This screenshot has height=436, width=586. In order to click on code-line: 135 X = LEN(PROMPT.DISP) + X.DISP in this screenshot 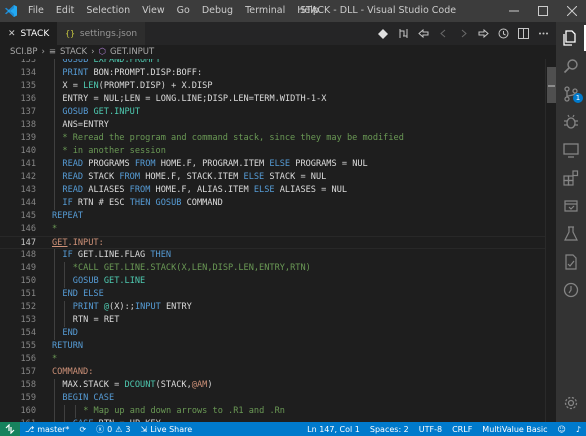, I will do `click(272, 86)`.